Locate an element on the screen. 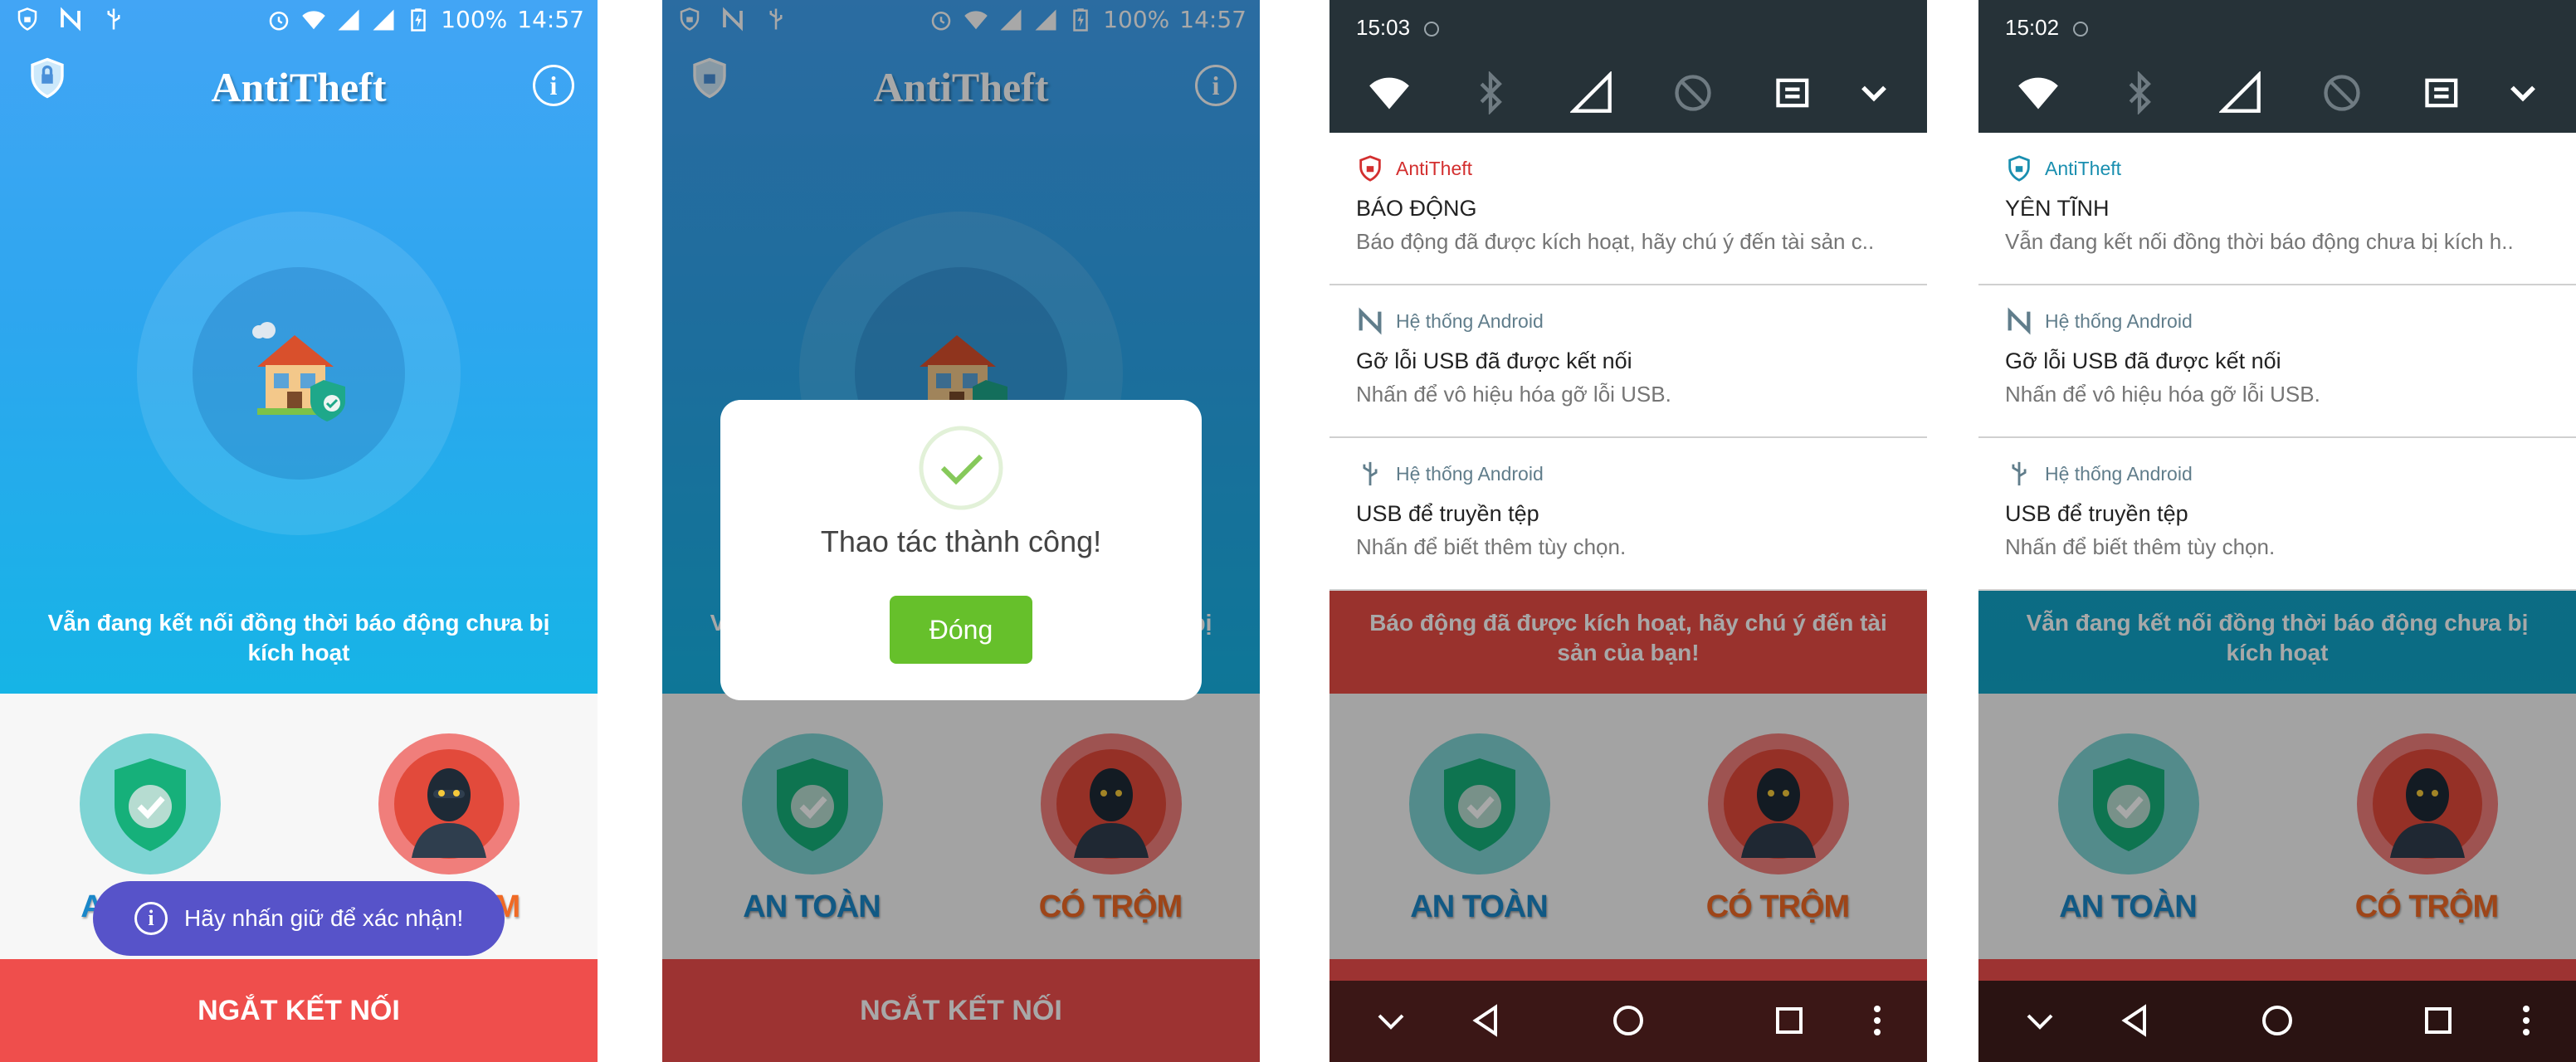 Image resolution: width=2576 pixels, height=1062 pixels. toast: i Hãy nhấn giữ để xác nhận! is located at coordinates (299, 918).